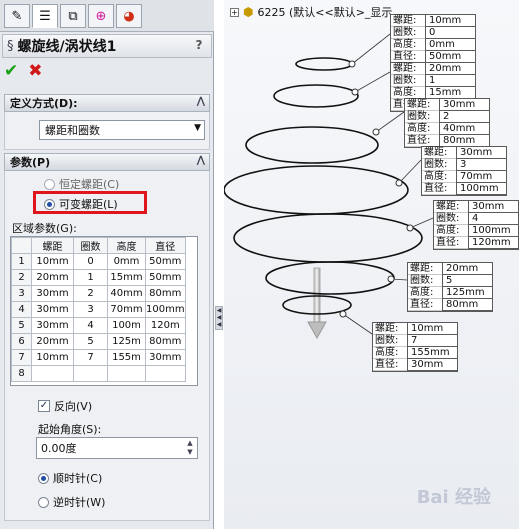 The width and height of the screenshot is (519, 529). I want to click on table-cell: 0, so click(90, 261).